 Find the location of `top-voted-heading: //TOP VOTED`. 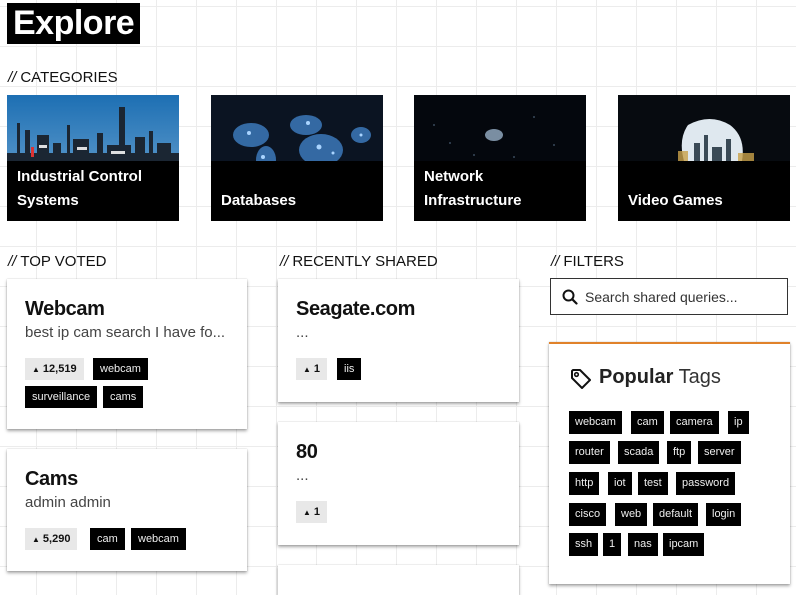

top-voted-heading: //TOP VOTED is located at coordinates (57, 261).